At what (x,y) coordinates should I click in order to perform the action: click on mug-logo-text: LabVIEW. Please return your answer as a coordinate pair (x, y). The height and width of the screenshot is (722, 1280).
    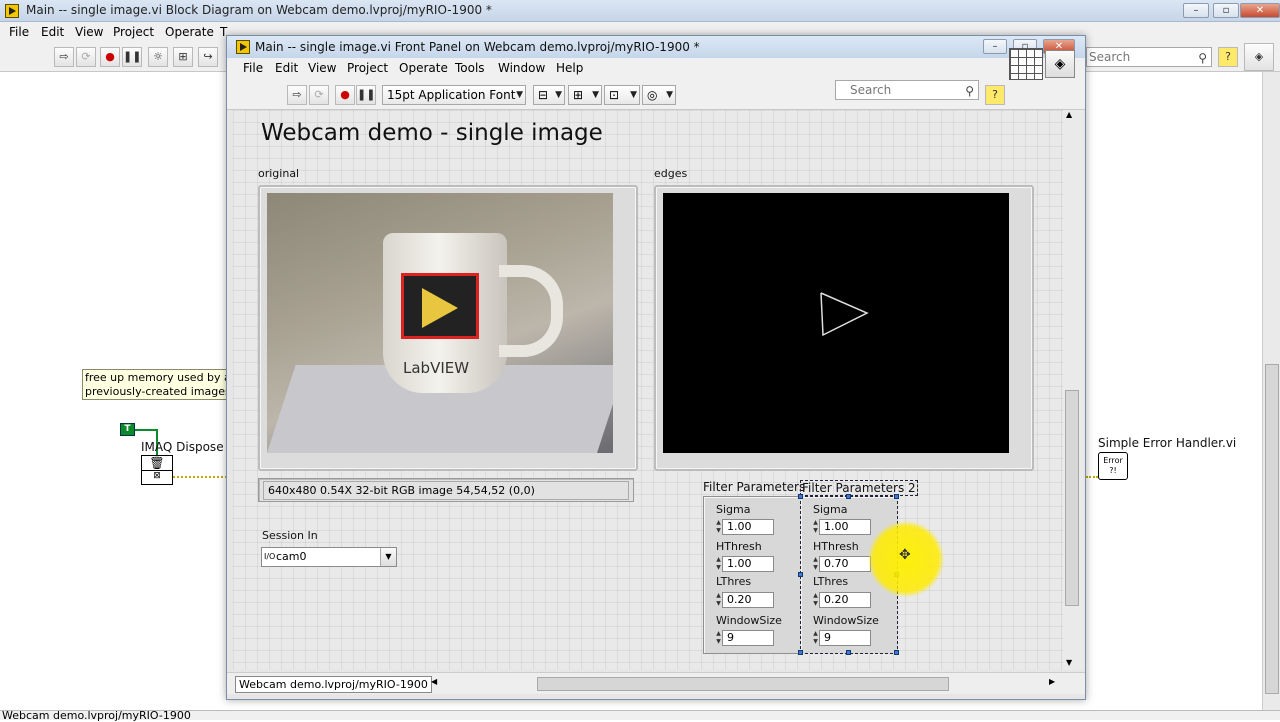
    Looking at the image, I should click on (436, 368).